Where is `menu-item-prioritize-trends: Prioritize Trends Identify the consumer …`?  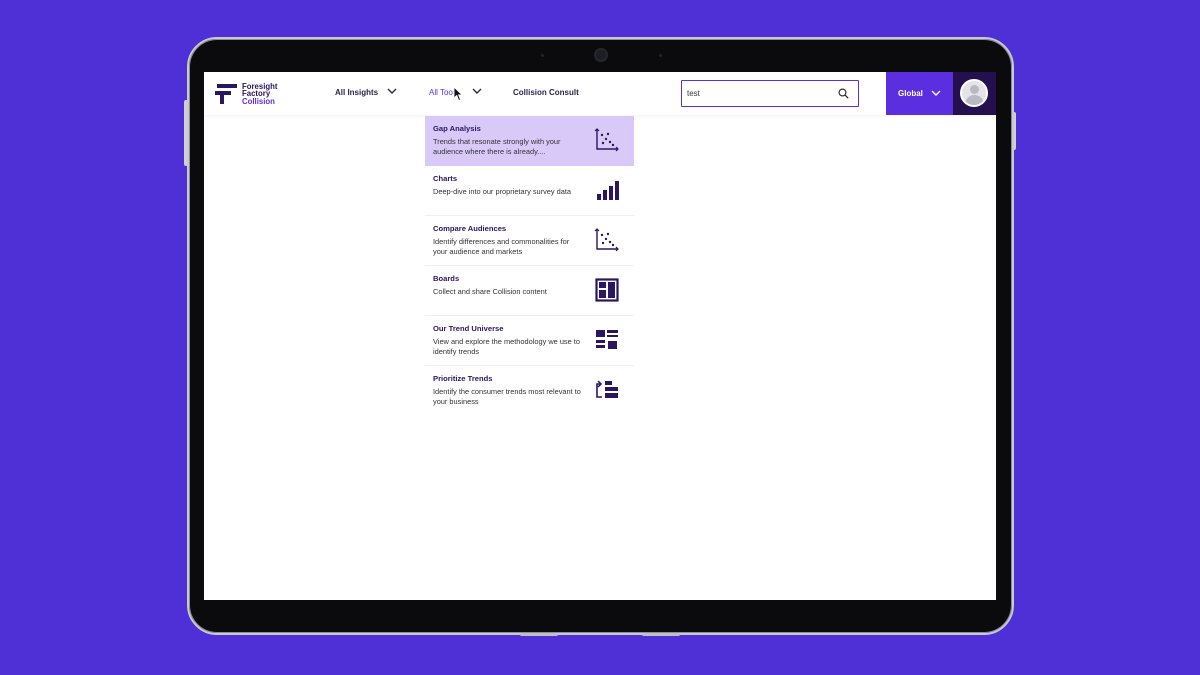
menu-item-prioritize-trends: Prioritize Trends Identify the consumer … is located at coordinates (529, 391).